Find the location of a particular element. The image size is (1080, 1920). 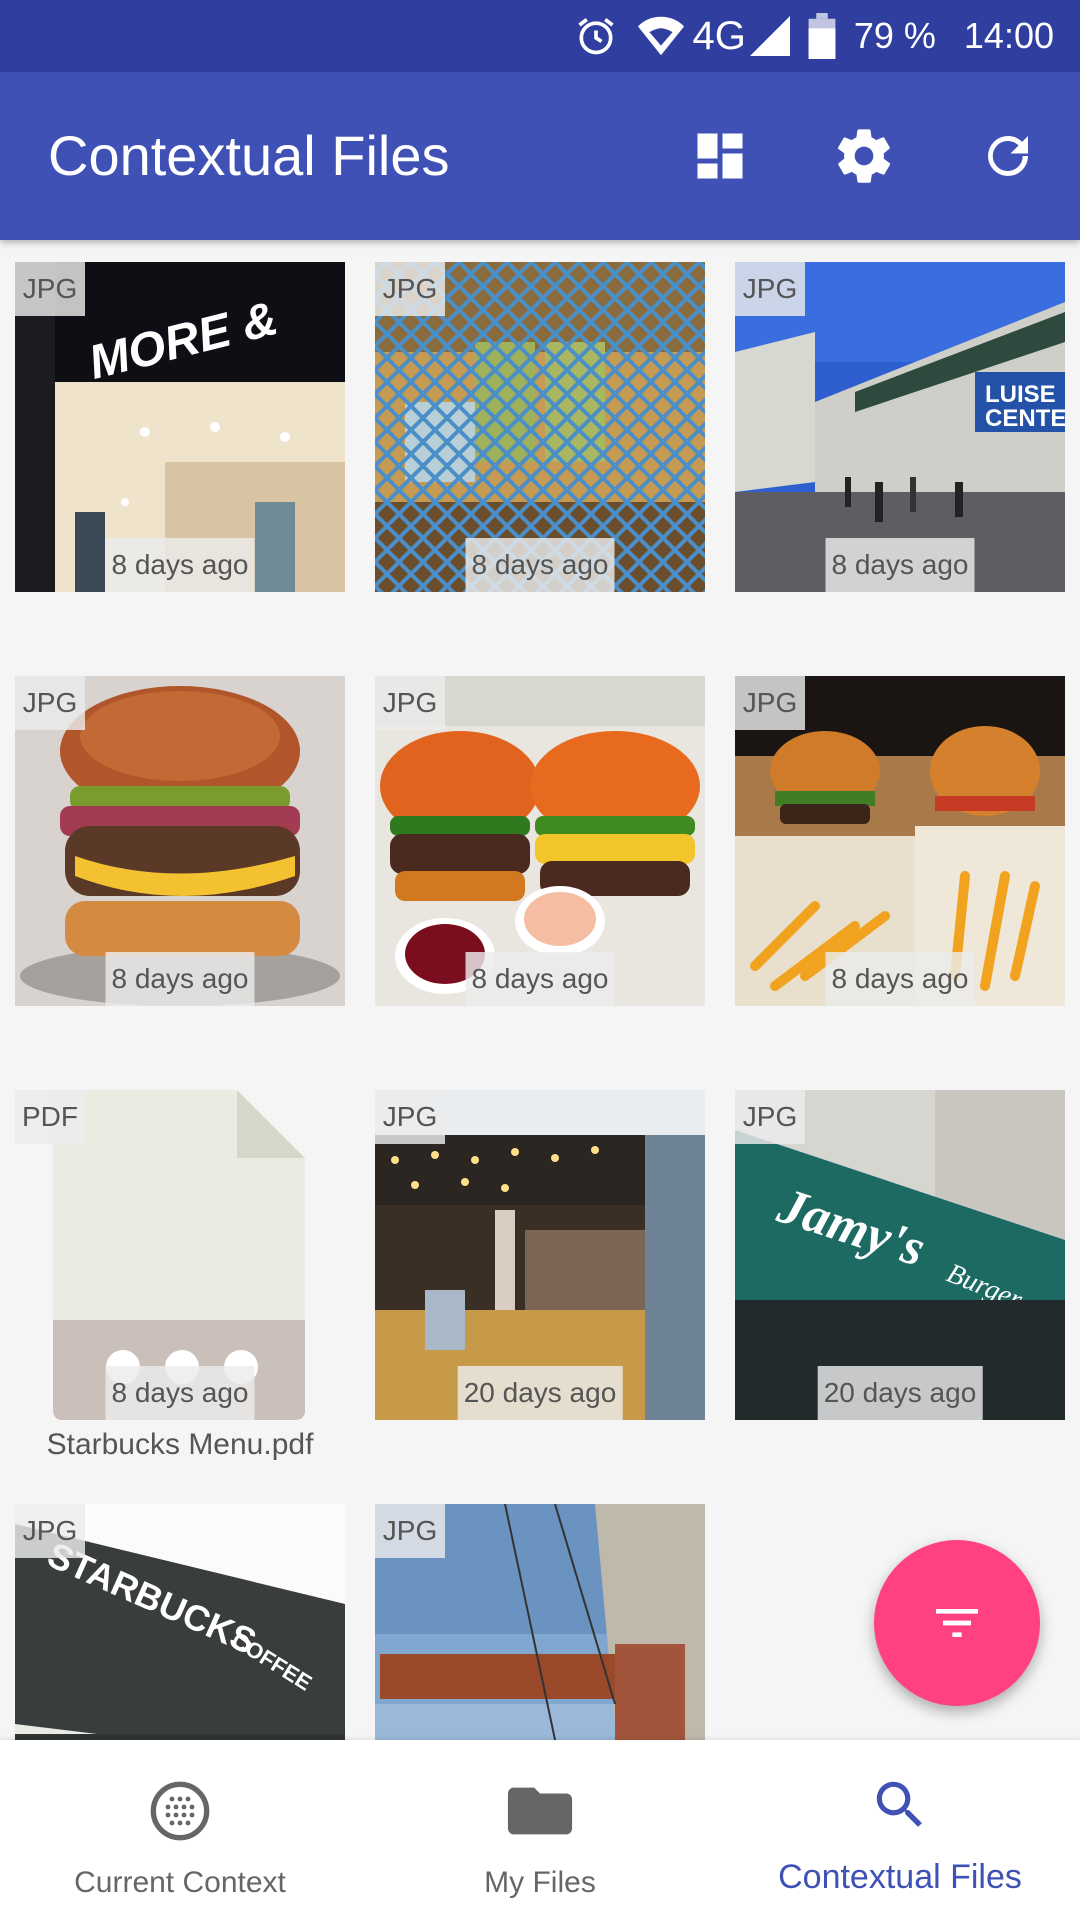

refresh-icon is located at coordinates (1008, 156).